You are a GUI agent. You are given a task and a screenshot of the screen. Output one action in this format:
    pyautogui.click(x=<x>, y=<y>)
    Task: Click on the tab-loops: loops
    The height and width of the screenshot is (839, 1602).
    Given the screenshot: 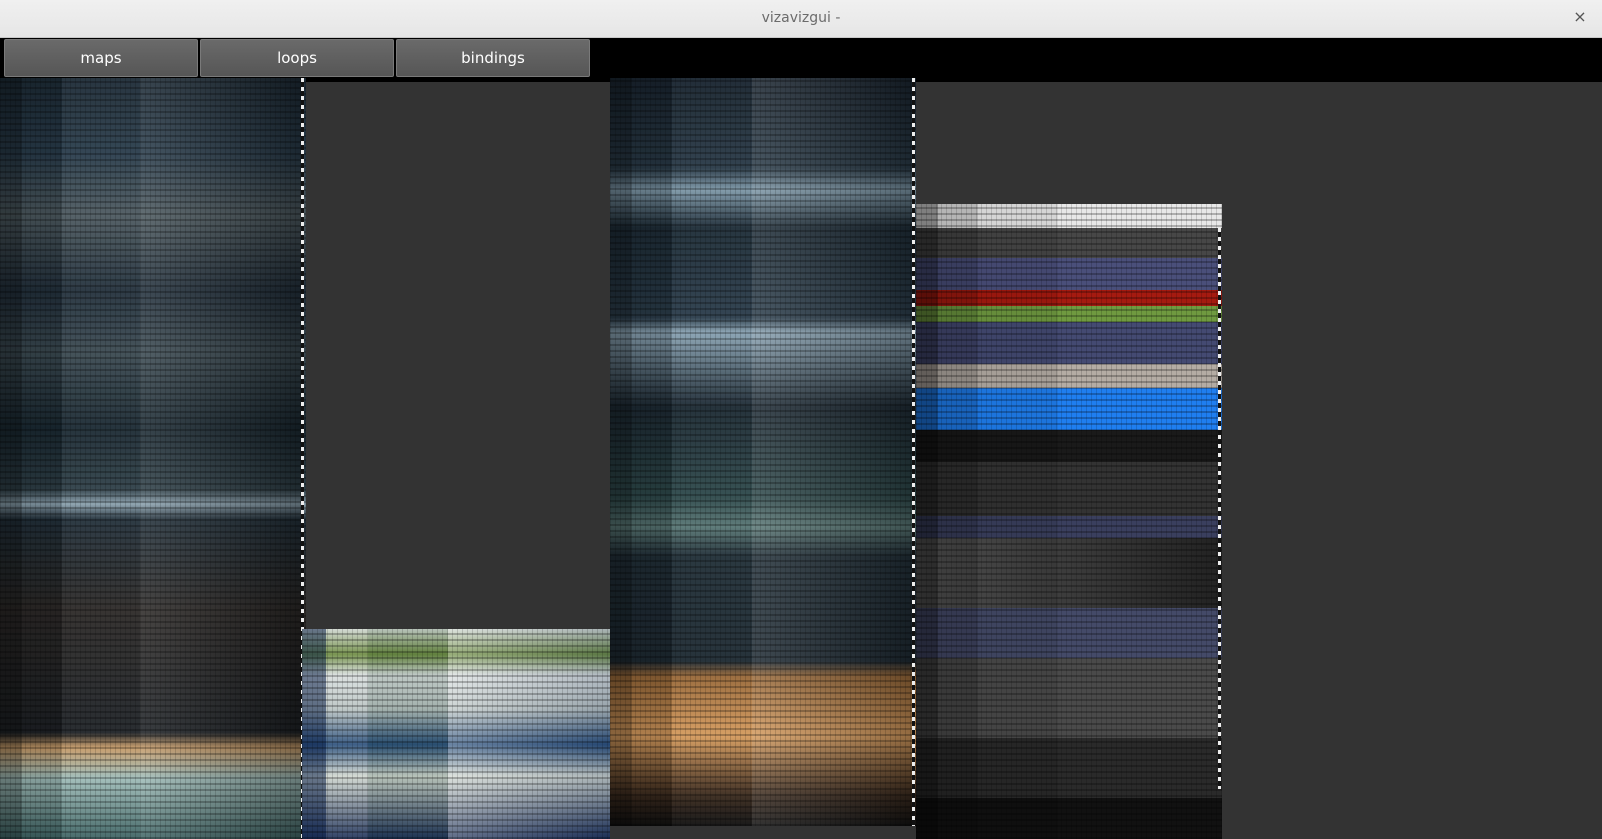 What is the action you would take?
    pyautogui.click(x=297, y=58)
    